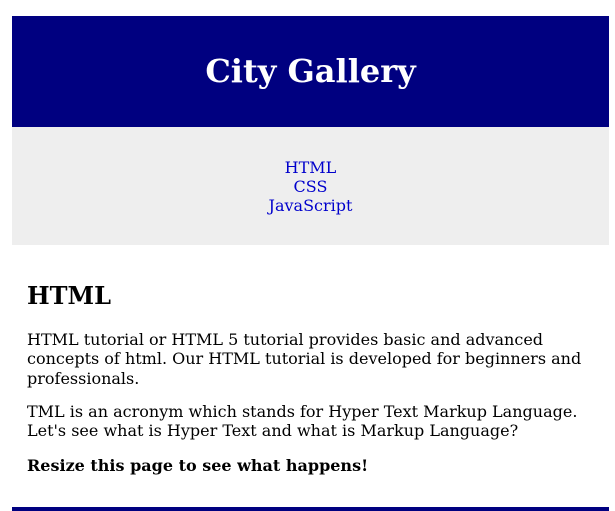  I want to click on nav-link-javascript: JavaScript, so click(311, 205).